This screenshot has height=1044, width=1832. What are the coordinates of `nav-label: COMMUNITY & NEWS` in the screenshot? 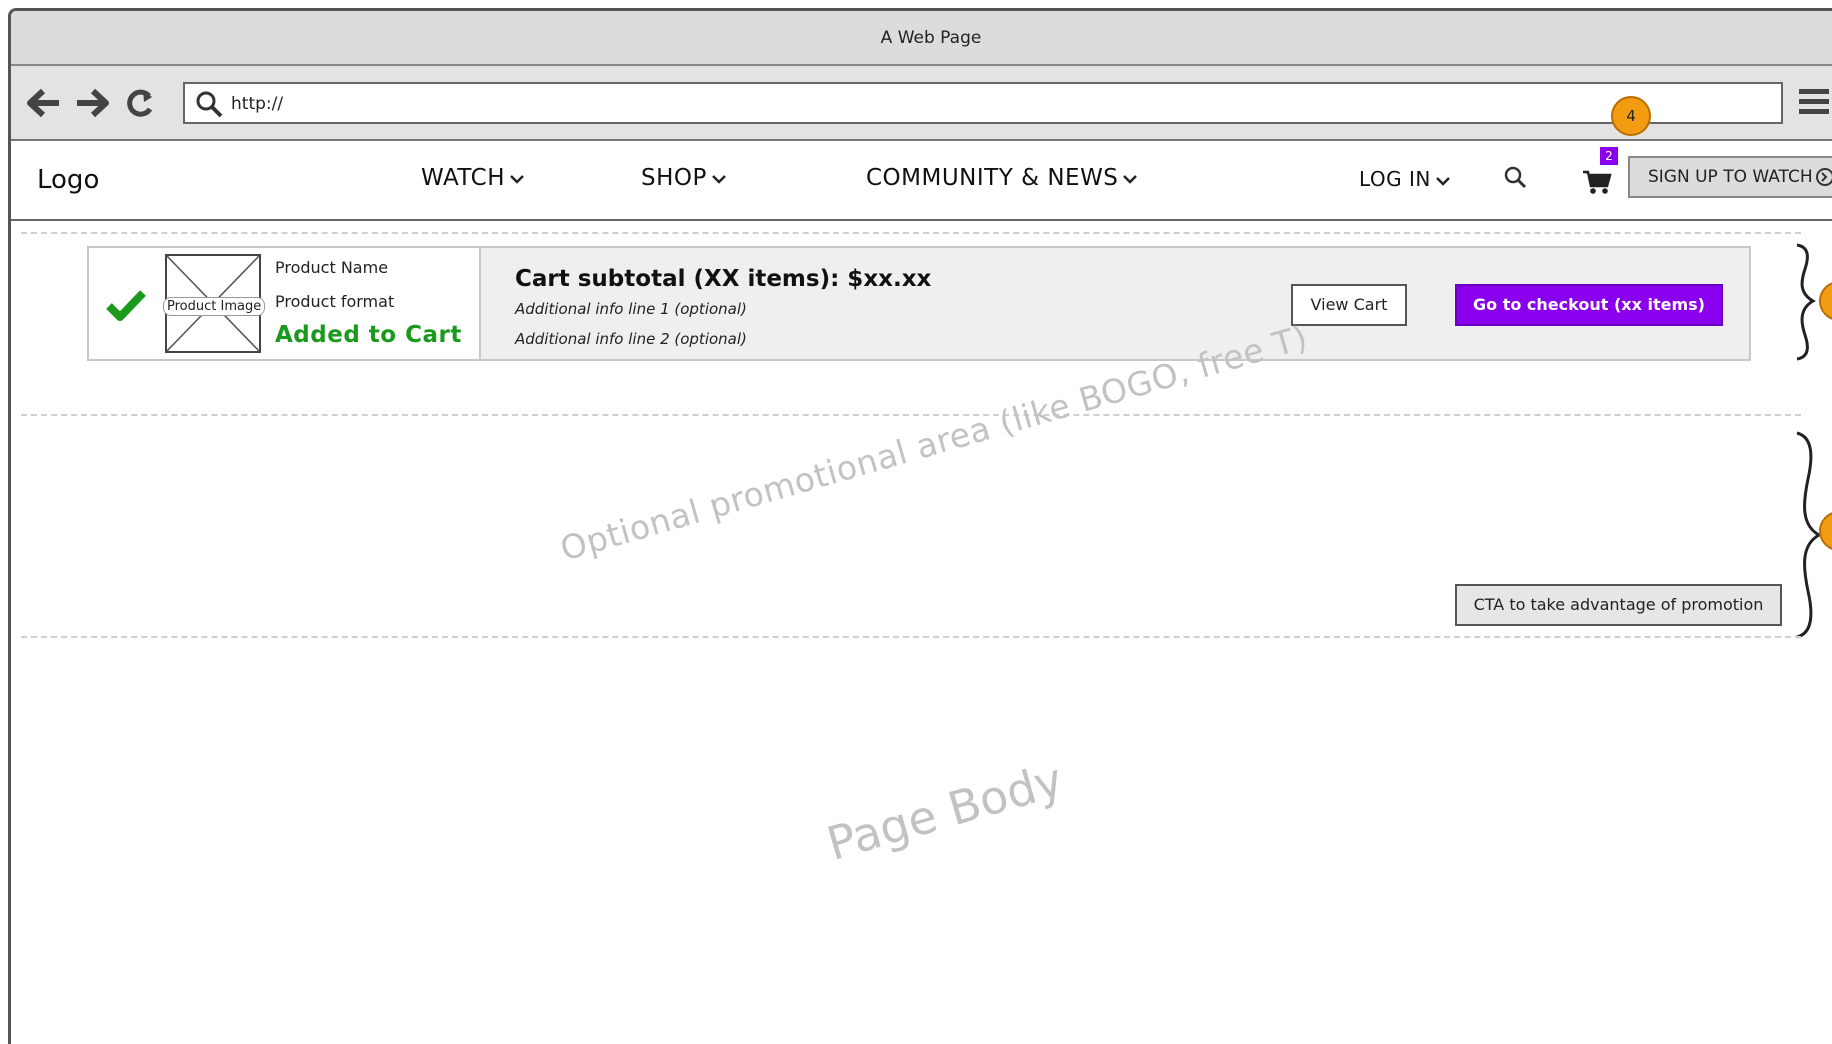 It's located at (992, 178).